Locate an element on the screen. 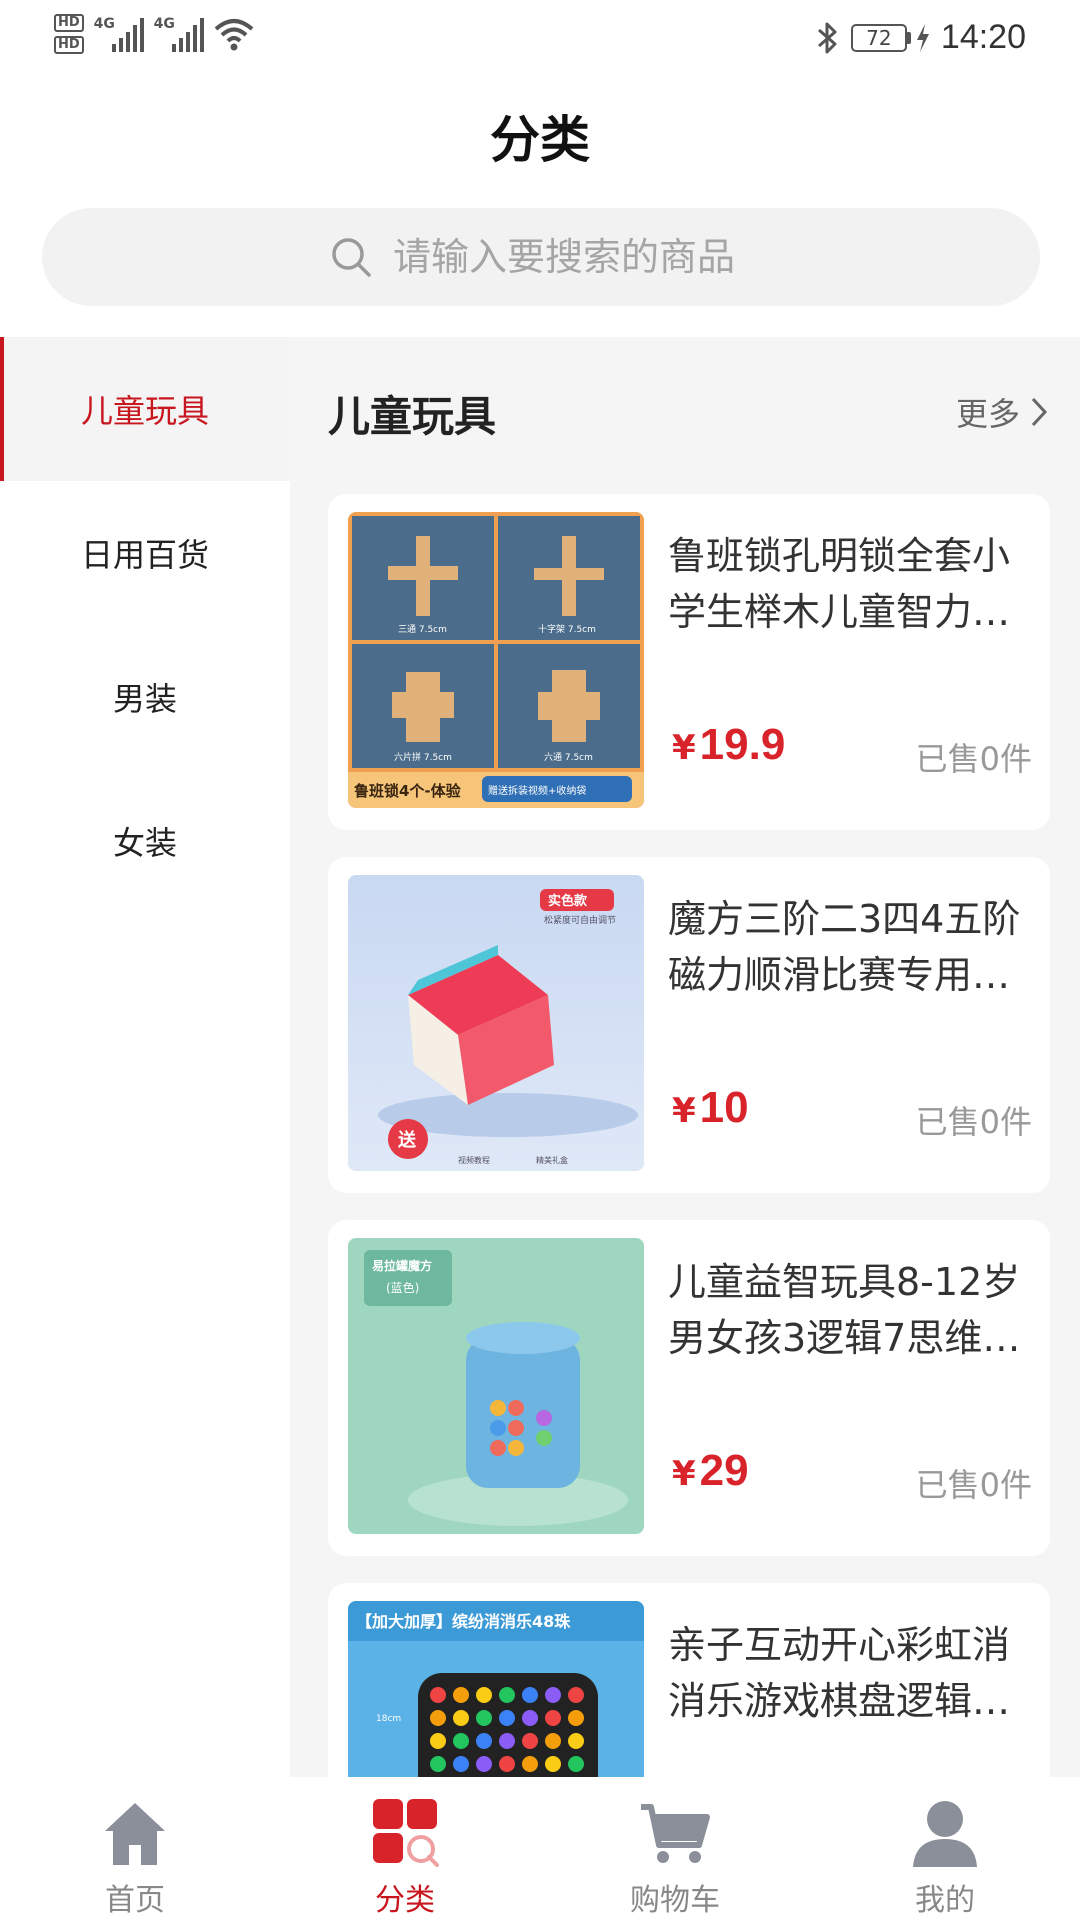 The width and height of the screenshot is (1080, 1920). sidebar-item-kids-toys: 儿童玩具 is located at coordinates (145, 409).